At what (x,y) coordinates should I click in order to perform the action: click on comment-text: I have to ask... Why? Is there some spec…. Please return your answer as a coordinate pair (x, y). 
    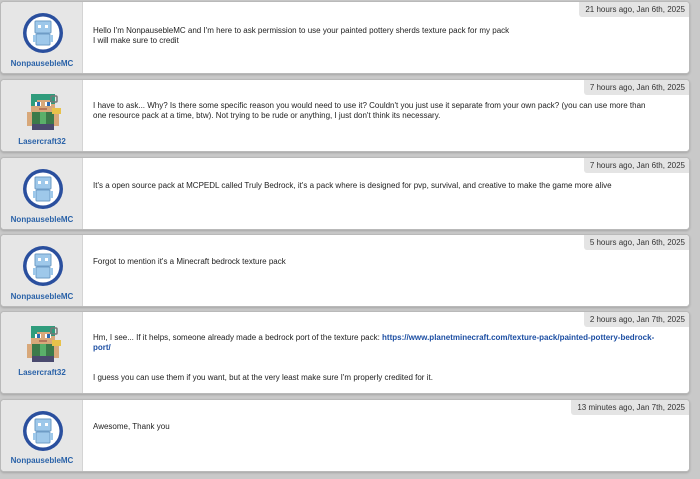
    Looking at the image, I should click on (377, 111).